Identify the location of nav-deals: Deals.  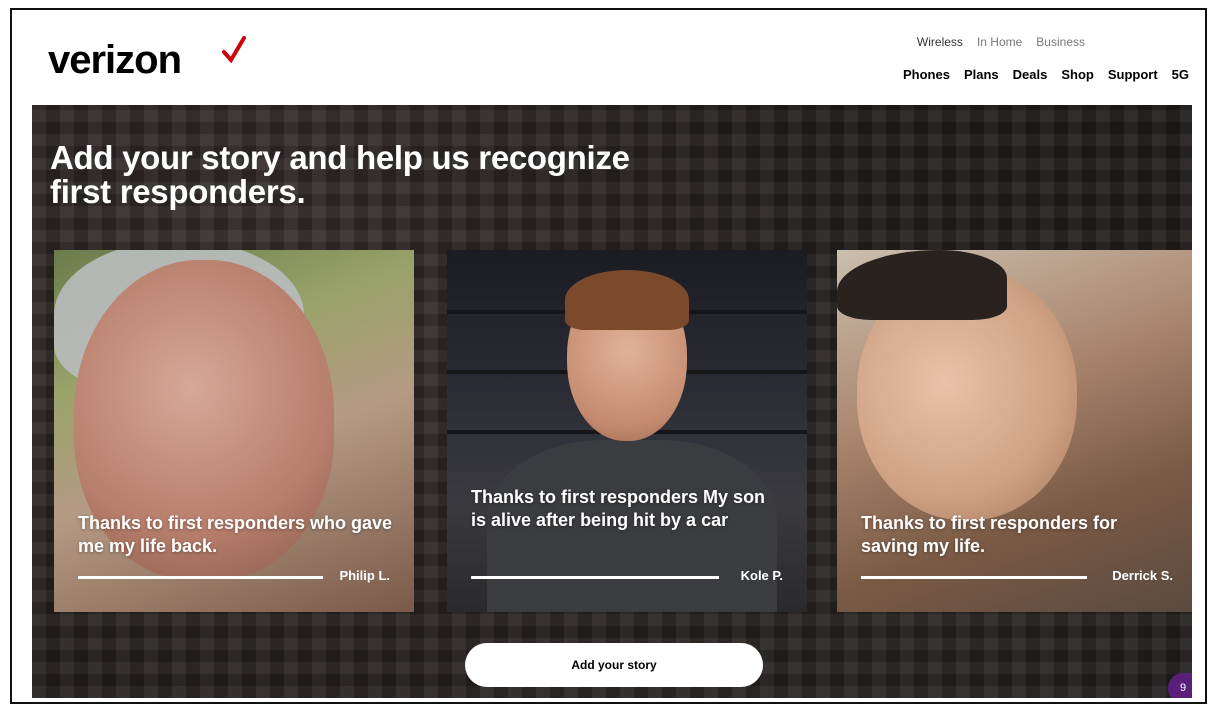
(1030, 74).